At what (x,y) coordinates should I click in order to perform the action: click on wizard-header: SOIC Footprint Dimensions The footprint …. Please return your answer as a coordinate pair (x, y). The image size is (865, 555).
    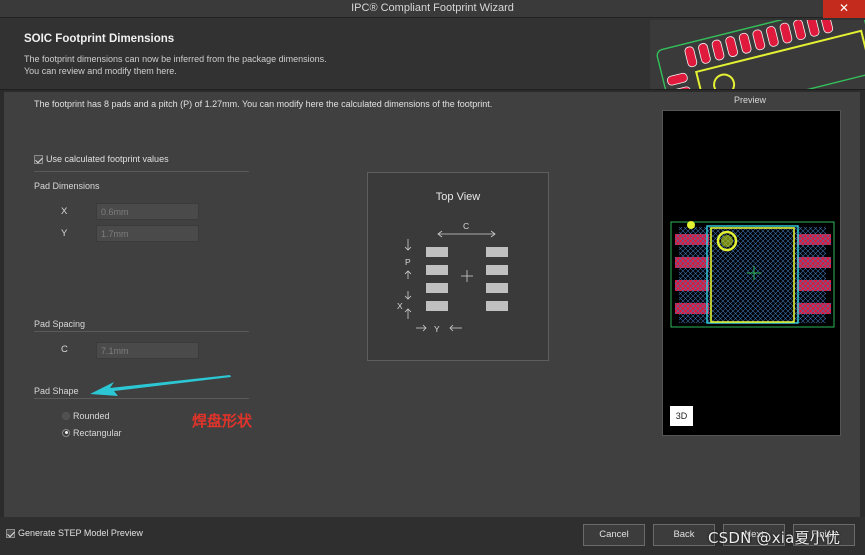
    Looking at the image, I should click on (432, 54).